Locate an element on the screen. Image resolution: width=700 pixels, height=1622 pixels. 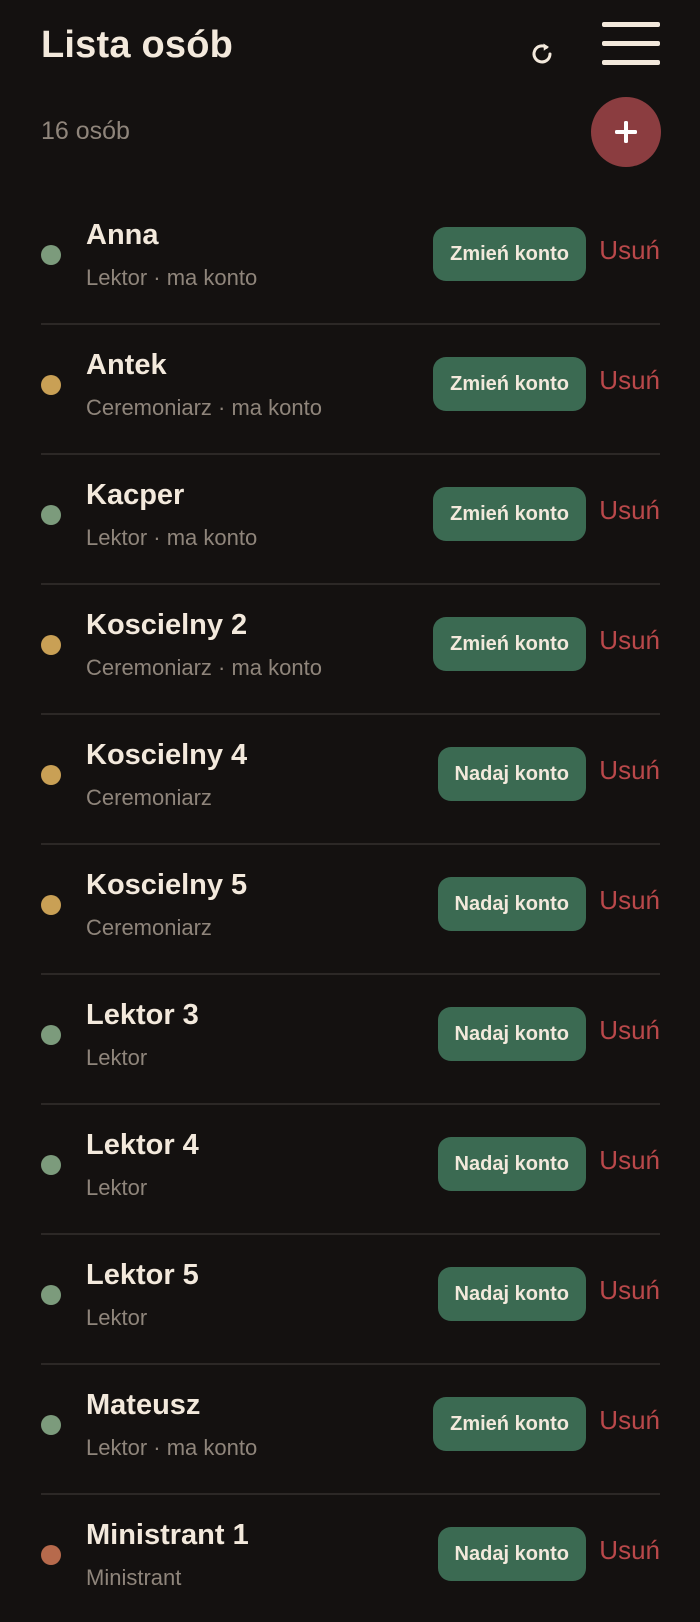
people-count: 16 osób is located at coordinates (85, 131).